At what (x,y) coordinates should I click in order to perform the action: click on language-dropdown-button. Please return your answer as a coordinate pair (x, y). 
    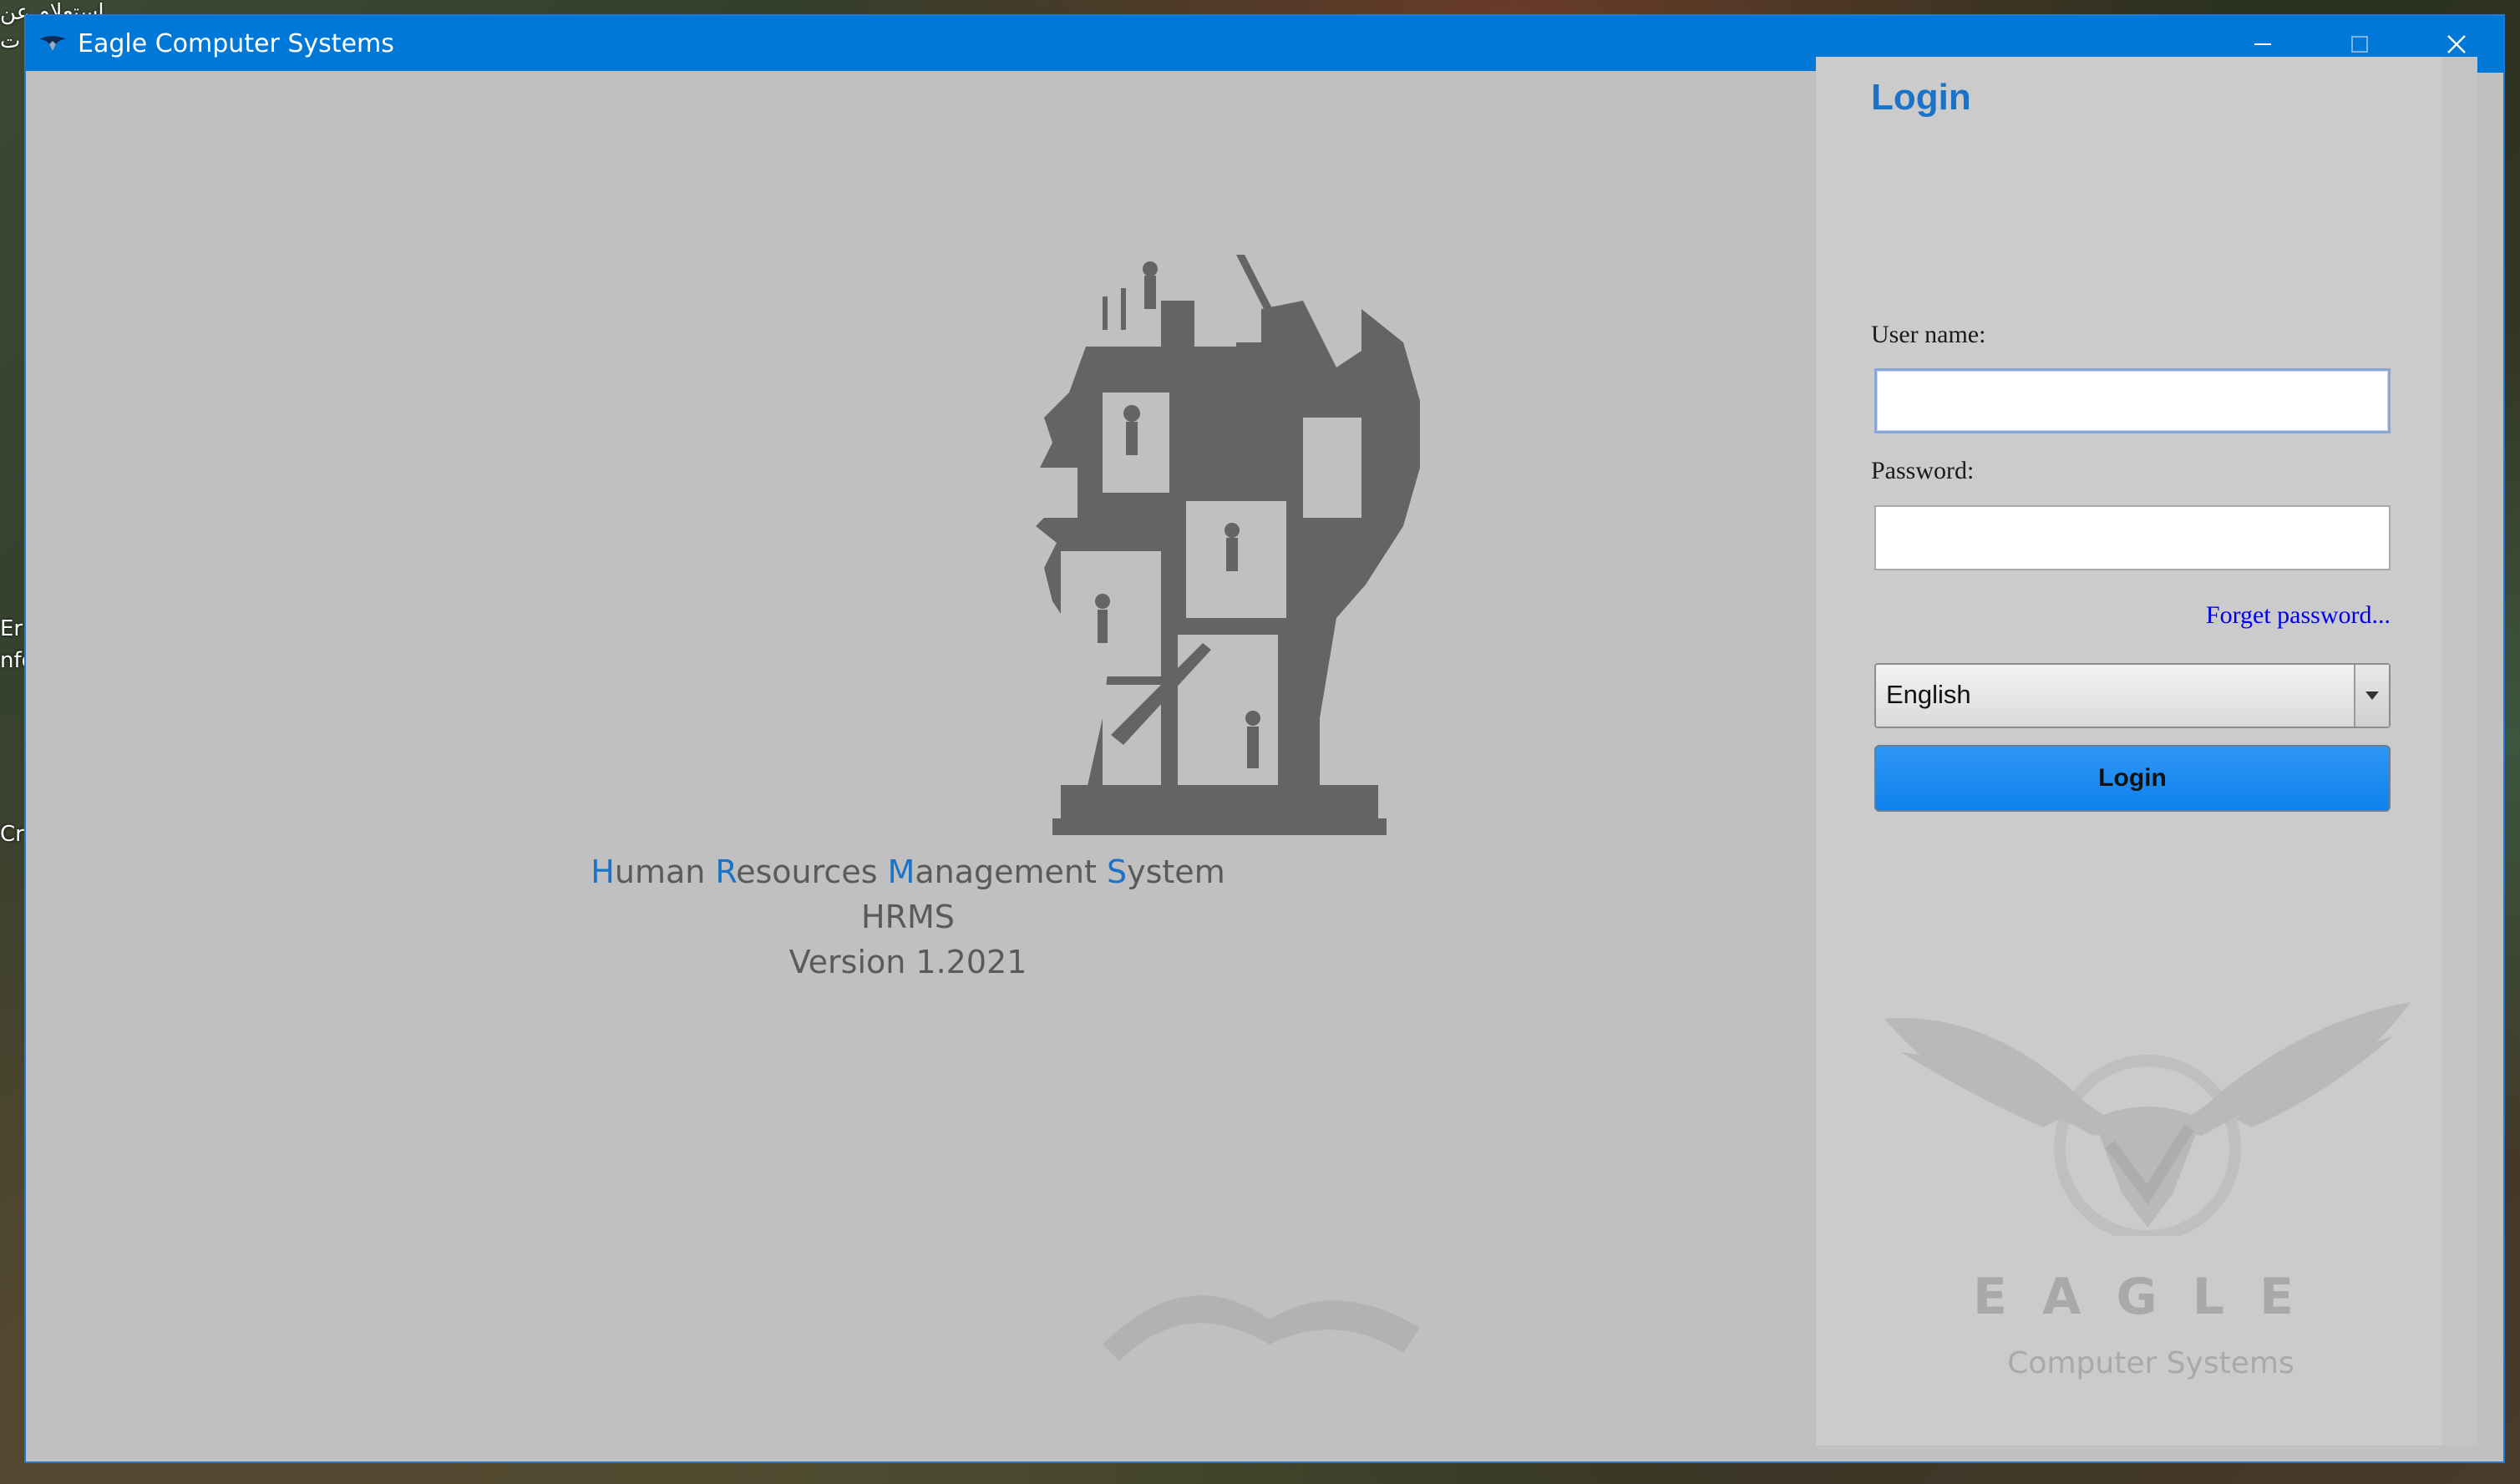
    Looking at the image, I should click on (2371, 696).